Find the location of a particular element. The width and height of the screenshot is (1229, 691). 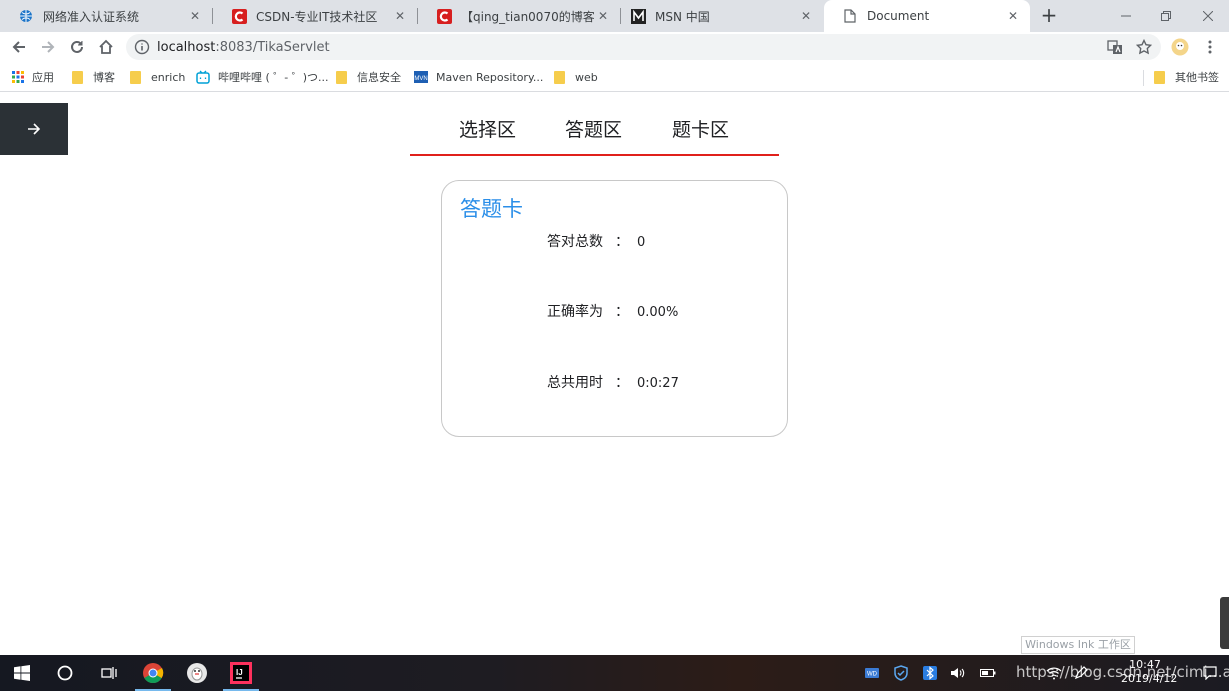

translate-icon is located at coordinates (1114, 47).